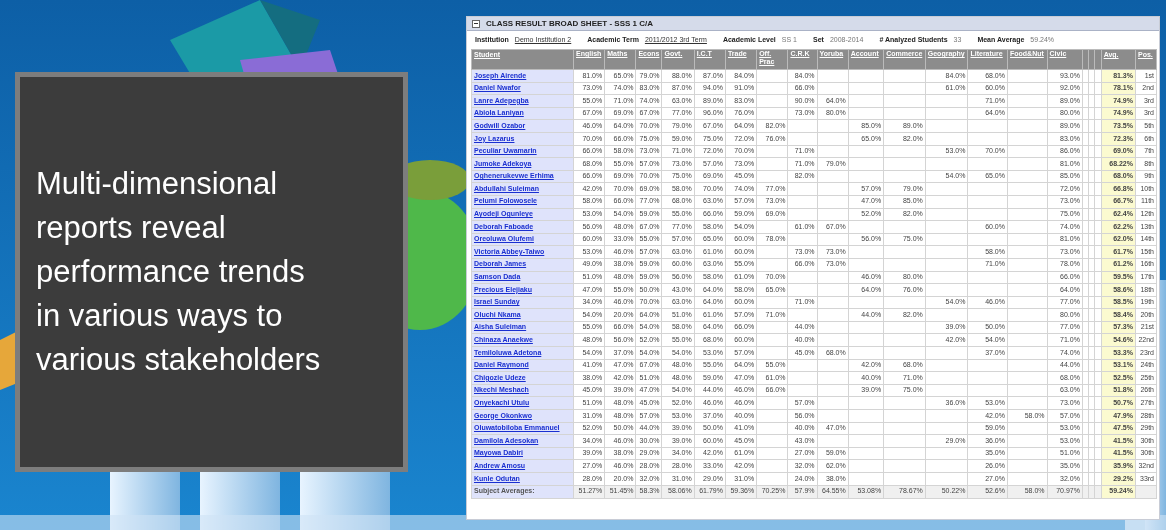  I want to click on tagline: Multi-dimensional reports reveal performance trends in various ways to various stakeholders, so click(179, 272).